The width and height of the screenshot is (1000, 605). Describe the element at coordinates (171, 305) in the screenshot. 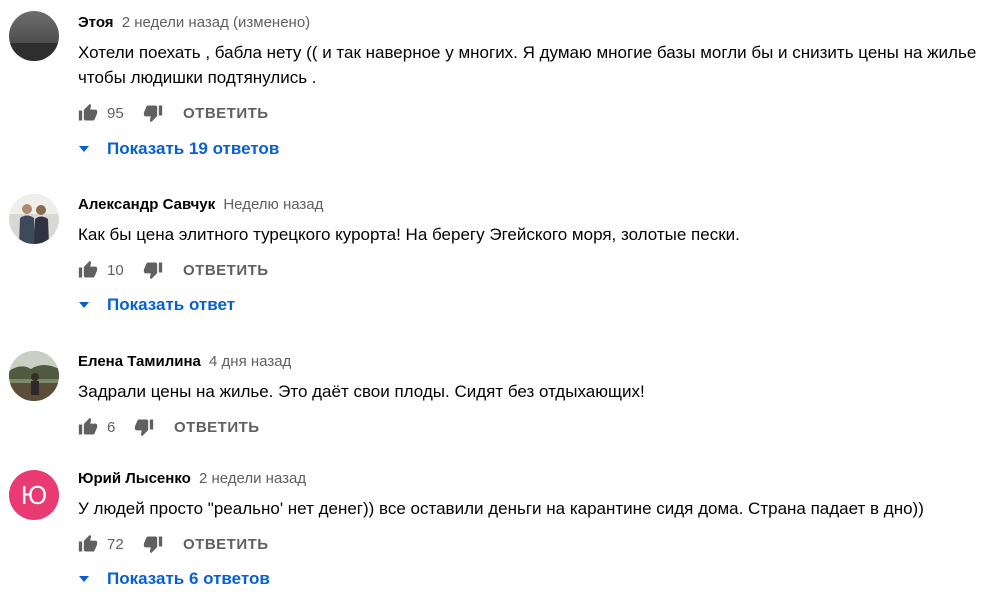

I see `show-replies-label: Показать ответ` at that location.